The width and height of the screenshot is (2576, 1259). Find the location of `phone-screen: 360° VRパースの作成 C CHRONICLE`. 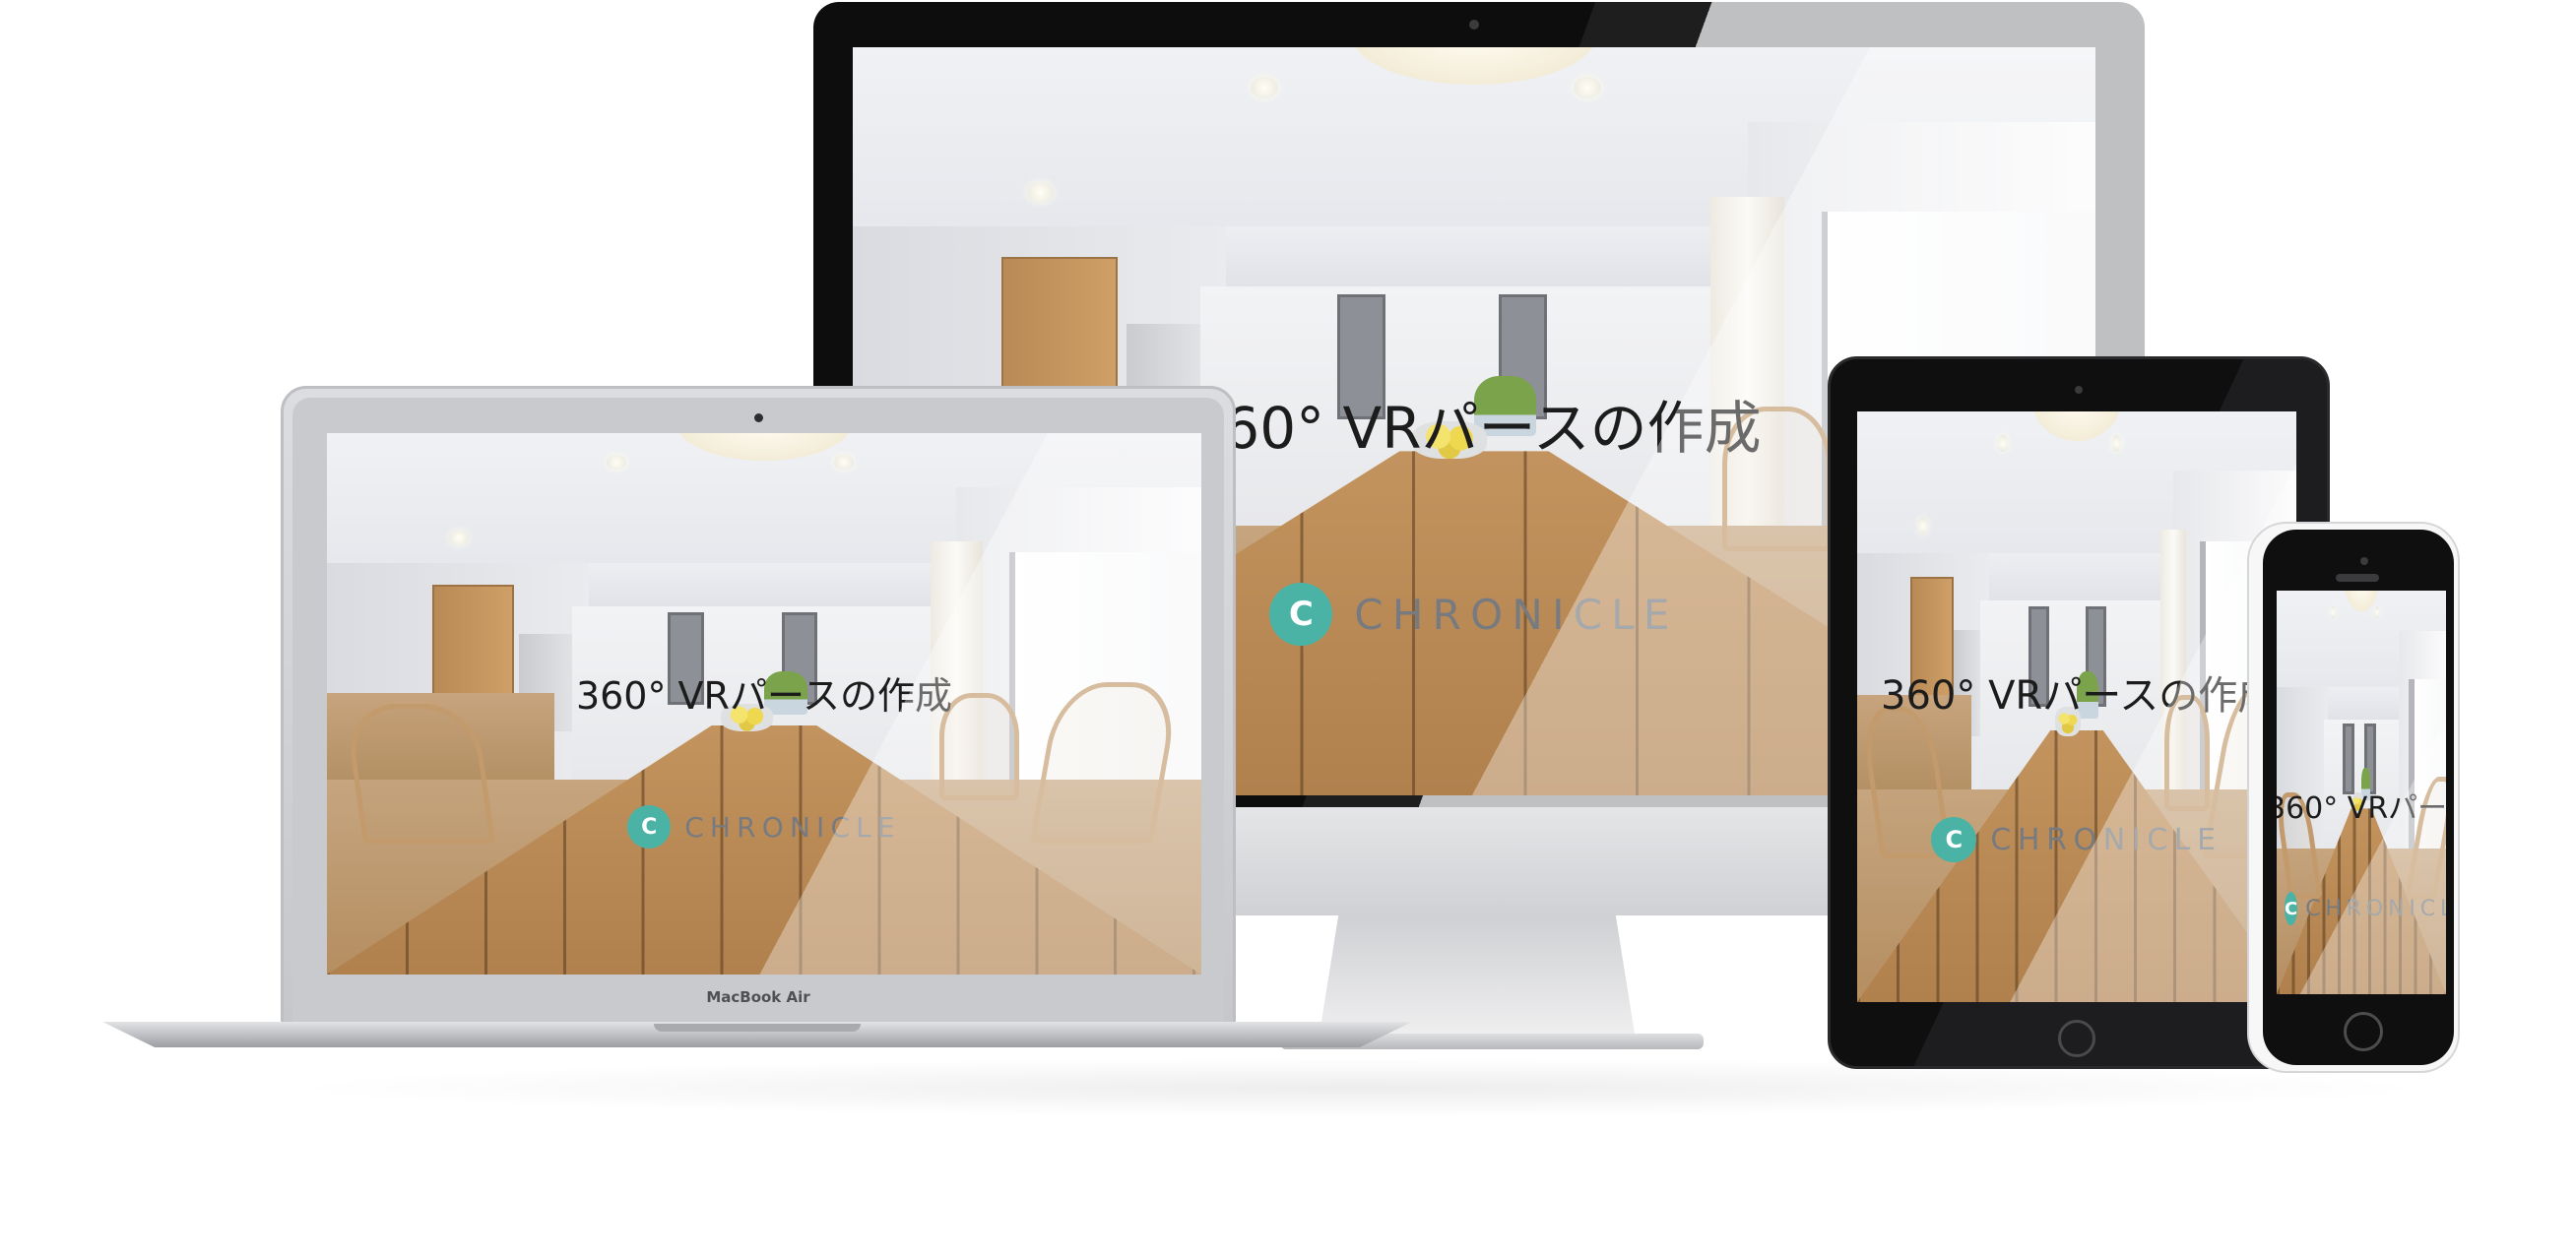

phone-screen: 360° VRパースの作成 C CHRONICLE is located at coordinates (2361, 792).